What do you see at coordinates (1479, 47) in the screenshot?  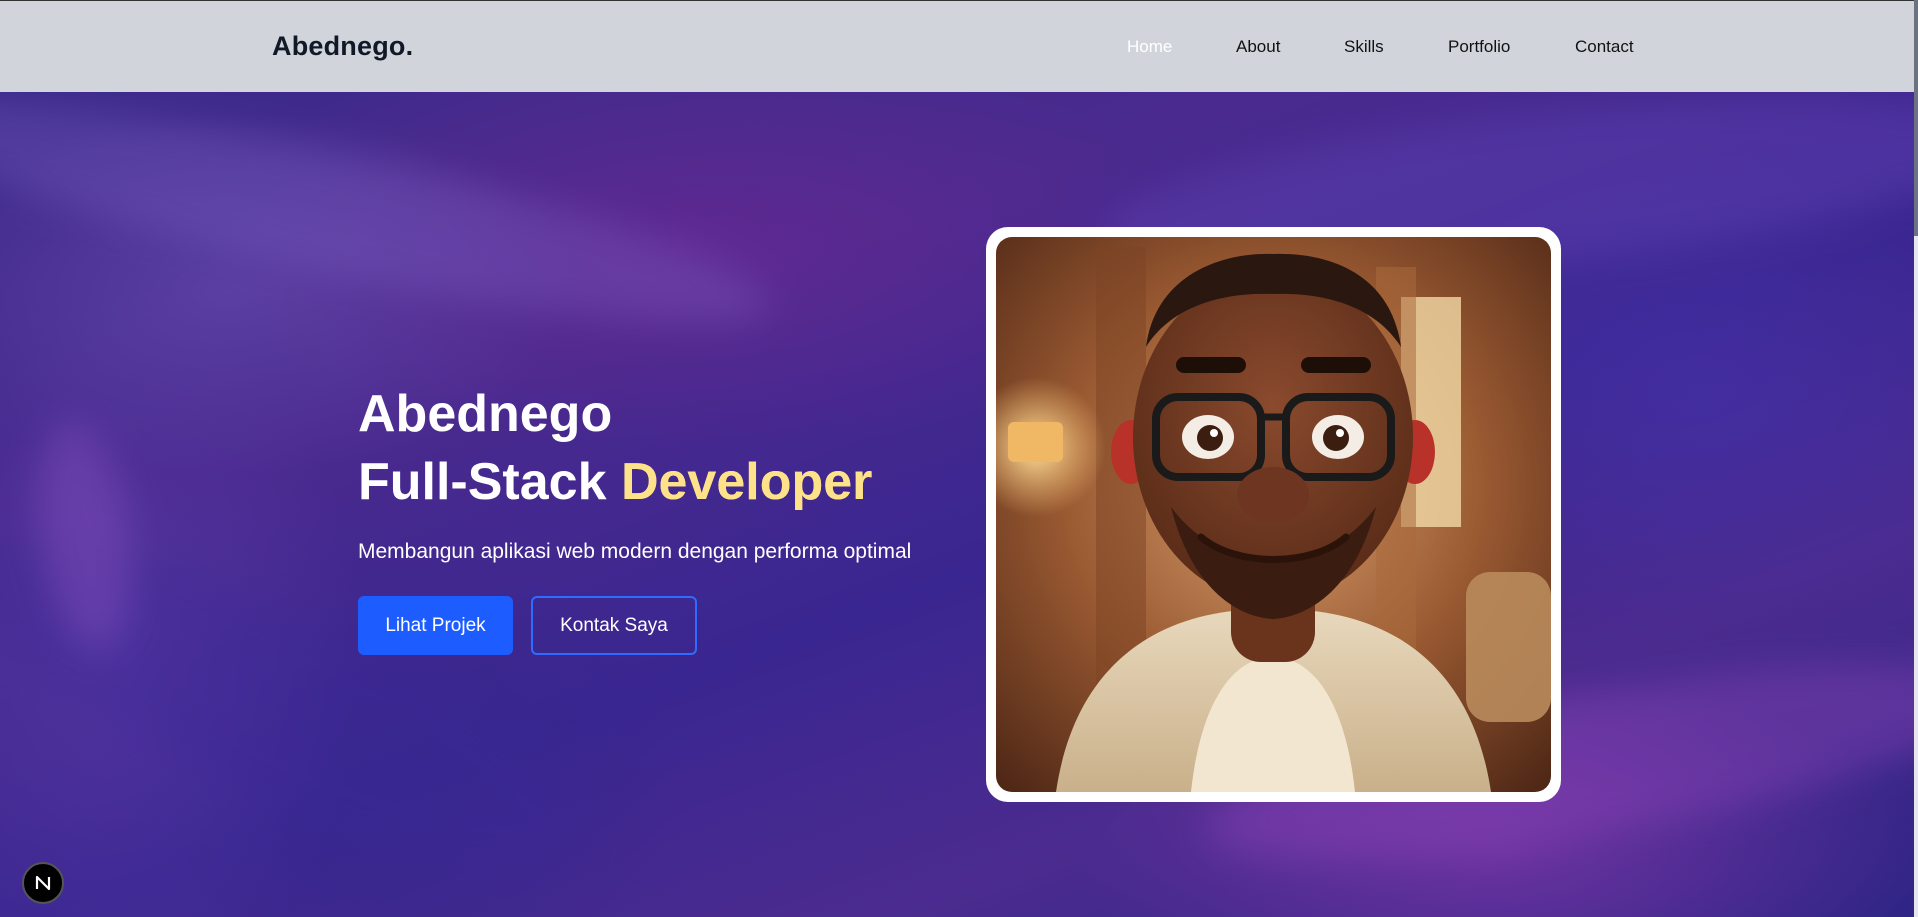 I see `nav-link-portfolio: Portfolio` at bounding box center [1479, 47].